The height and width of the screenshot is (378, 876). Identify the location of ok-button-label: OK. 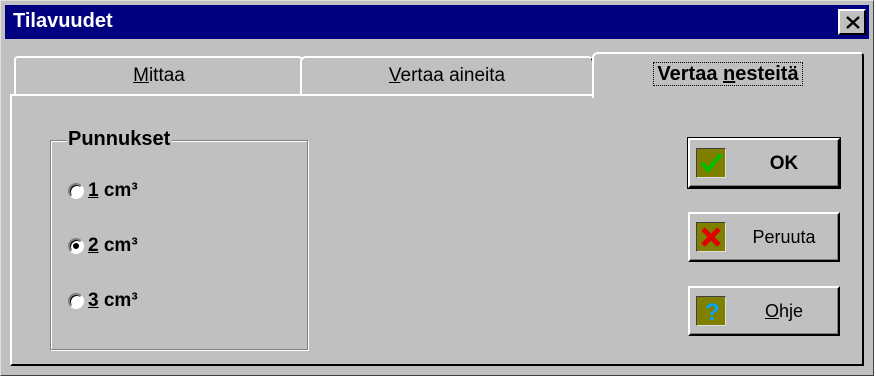
(784, 163).